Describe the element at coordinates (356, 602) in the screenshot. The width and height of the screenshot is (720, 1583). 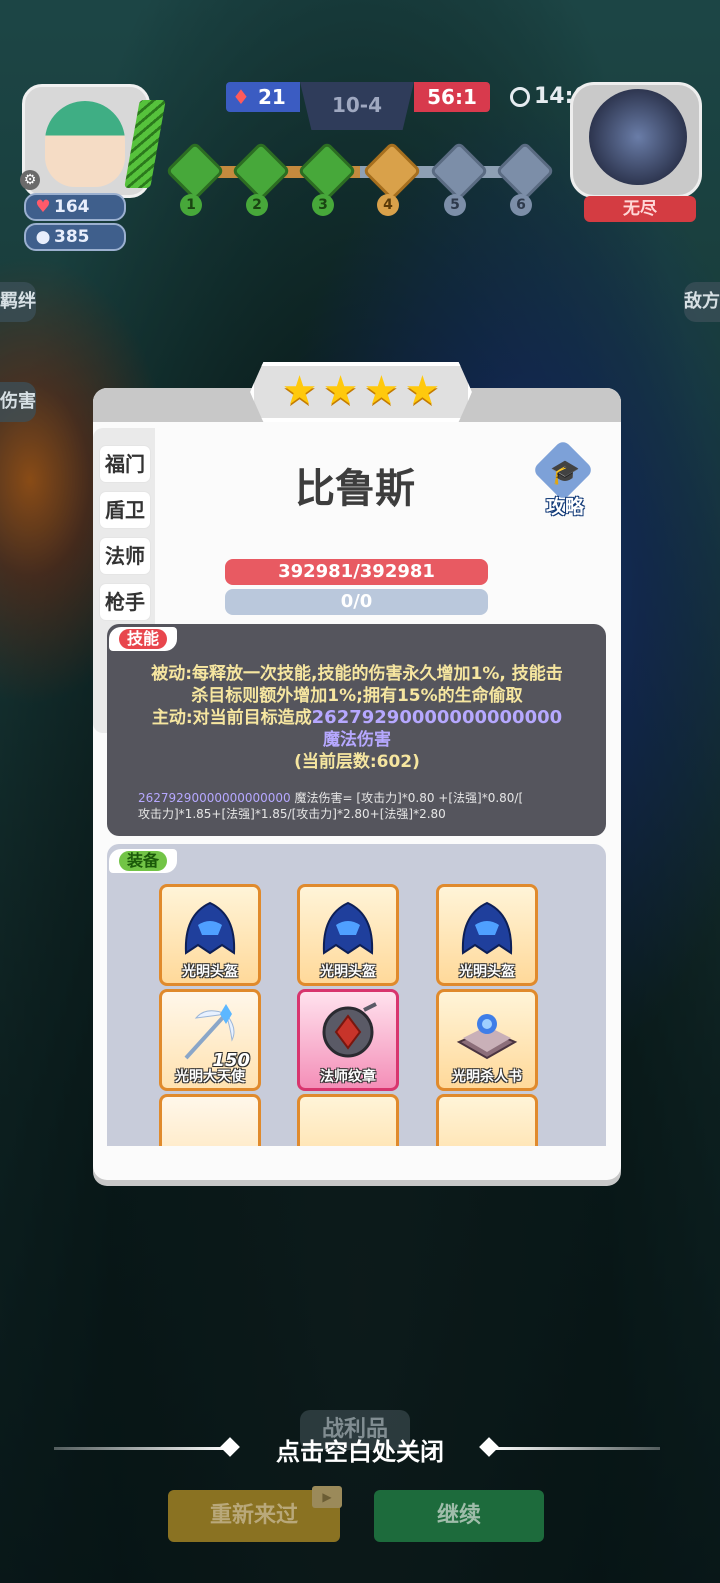
I see `hero-mana-bar: 0/0` at that location.